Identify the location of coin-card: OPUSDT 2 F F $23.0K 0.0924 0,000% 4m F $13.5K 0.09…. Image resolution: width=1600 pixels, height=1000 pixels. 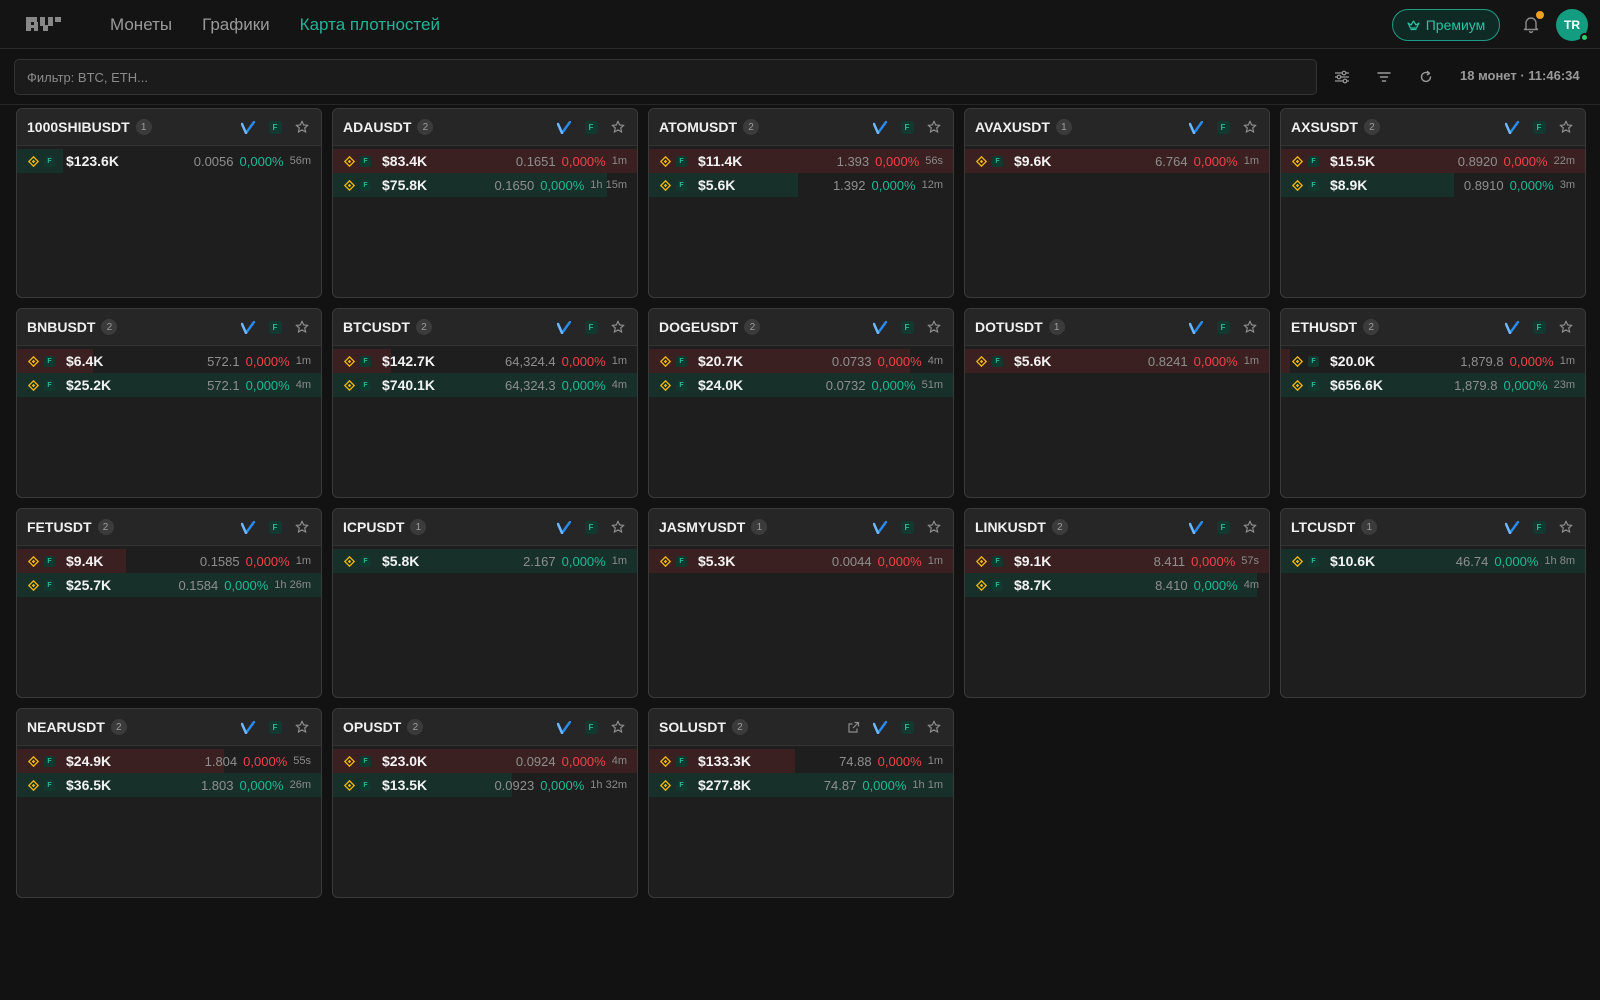
(485, 803).